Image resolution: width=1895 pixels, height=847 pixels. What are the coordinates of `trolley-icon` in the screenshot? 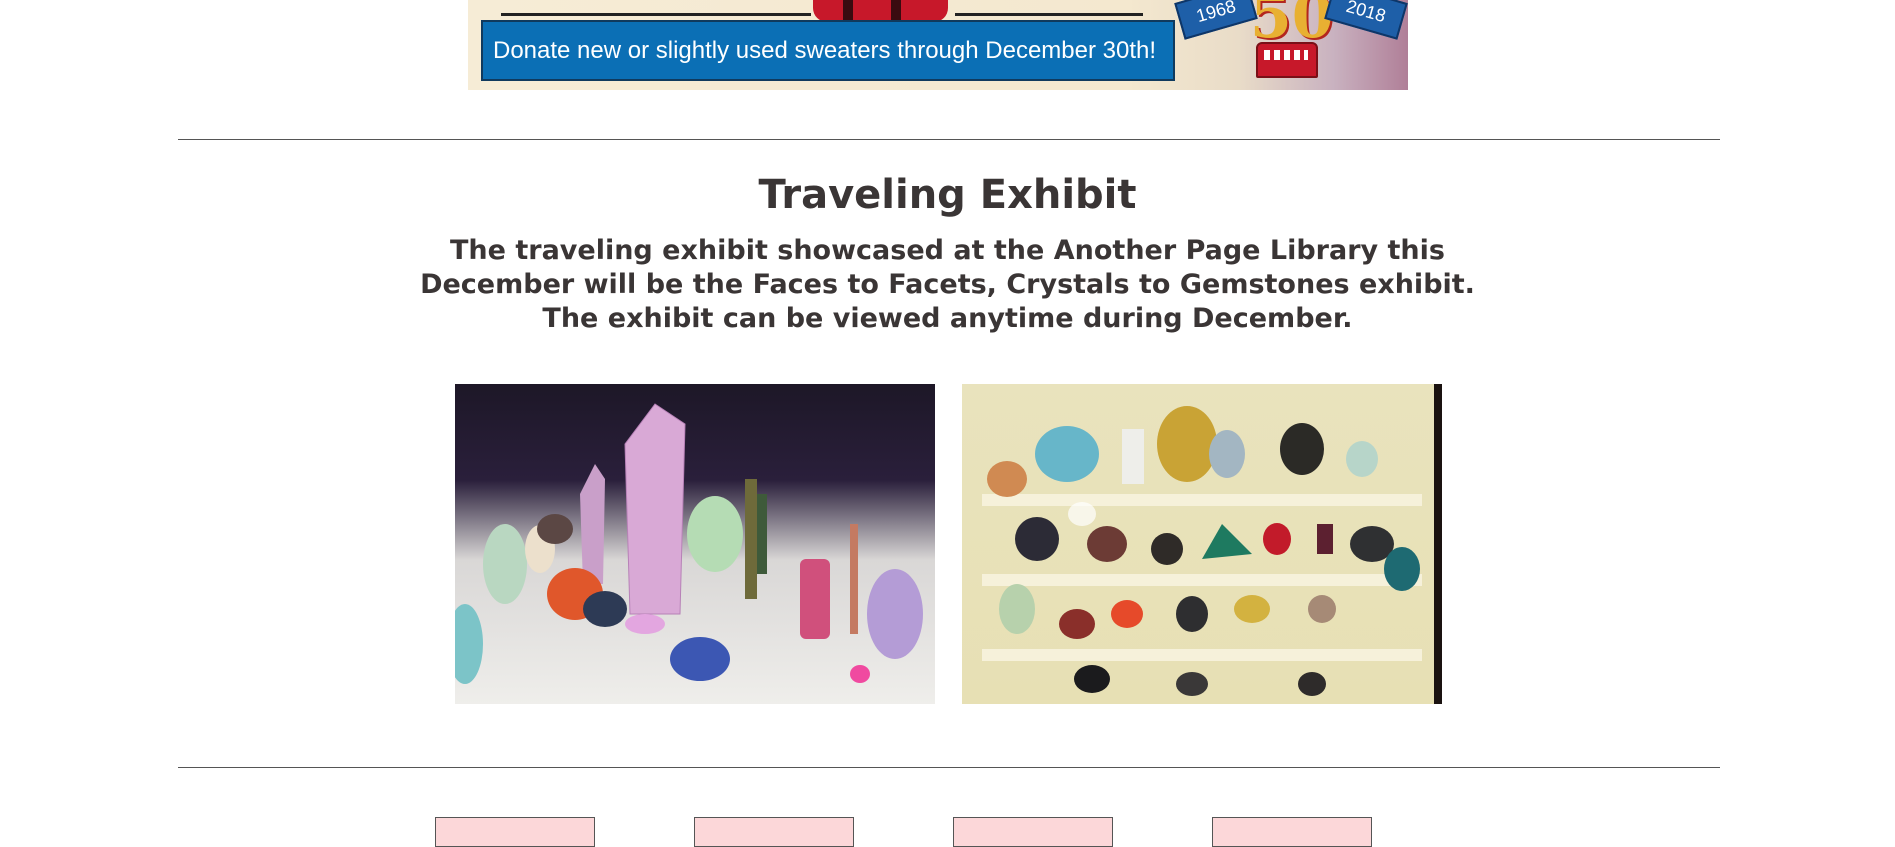 It's located at (1287, 60).